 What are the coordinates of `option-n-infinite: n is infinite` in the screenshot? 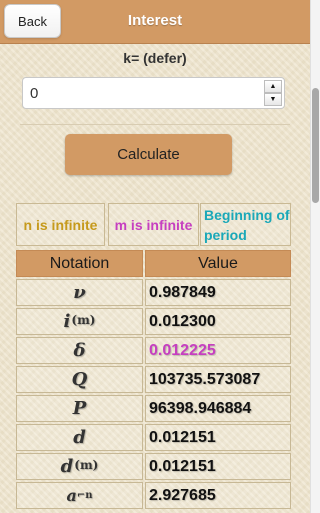 It's located at (60, 224).